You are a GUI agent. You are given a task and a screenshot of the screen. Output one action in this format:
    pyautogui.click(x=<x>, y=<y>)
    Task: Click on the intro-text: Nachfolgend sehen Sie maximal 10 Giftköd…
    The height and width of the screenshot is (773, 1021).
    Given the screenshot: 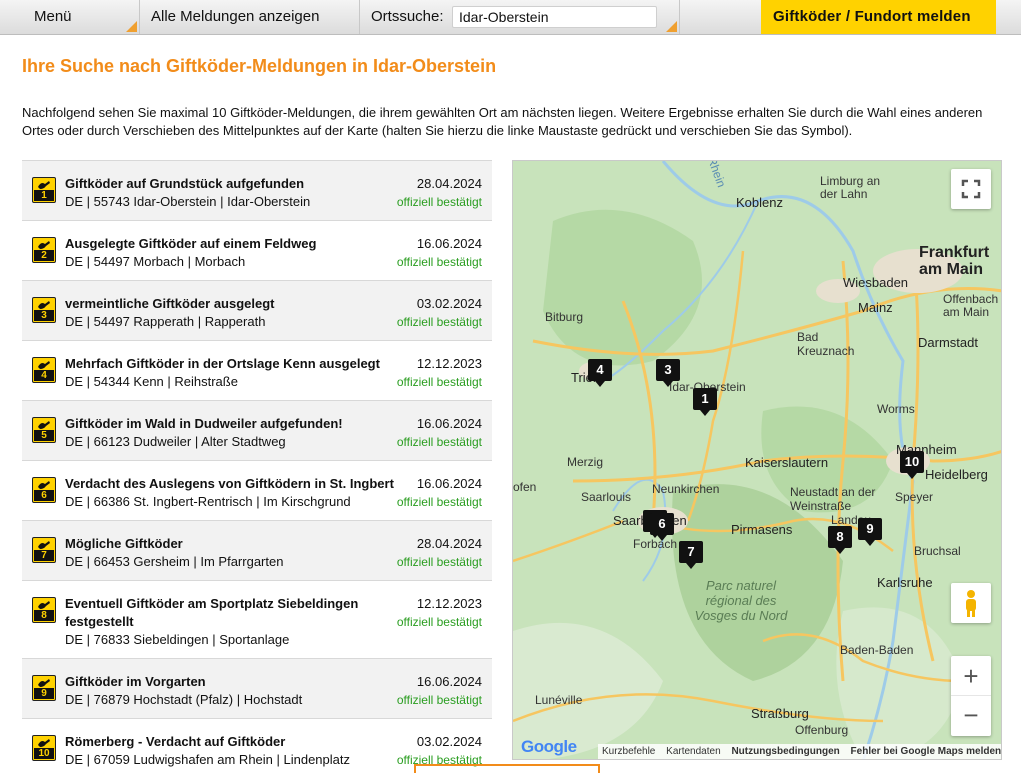 What is the action you would take?
    pyautogui.click(x=502, y=121)
    